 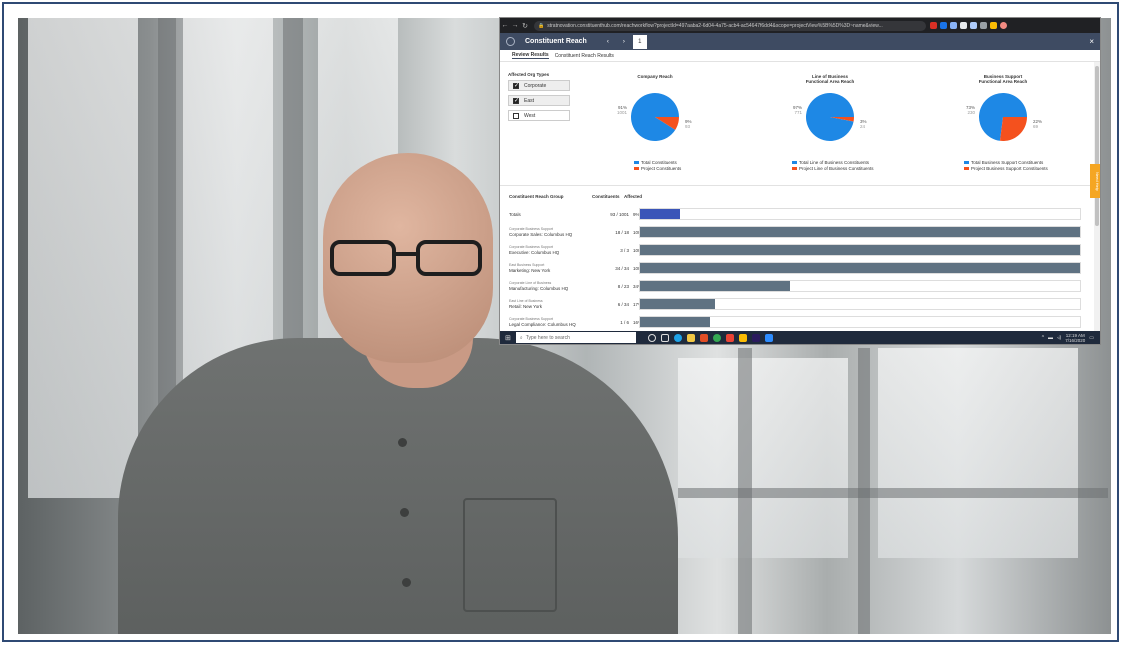 What do you see at coordinates (622, 268) in the screenshot?
I see `row-count: 34 / 34` at bounding box center [622, 268].